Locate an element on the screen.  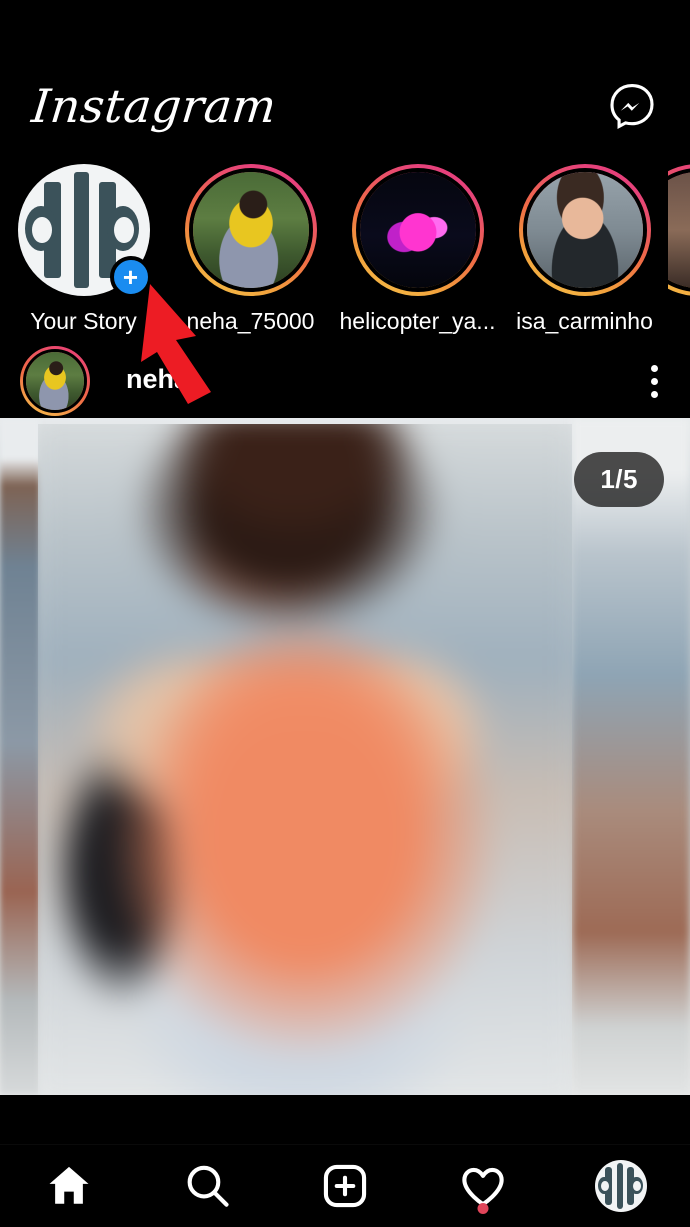
status-bar is located at coordinates (345, 29).